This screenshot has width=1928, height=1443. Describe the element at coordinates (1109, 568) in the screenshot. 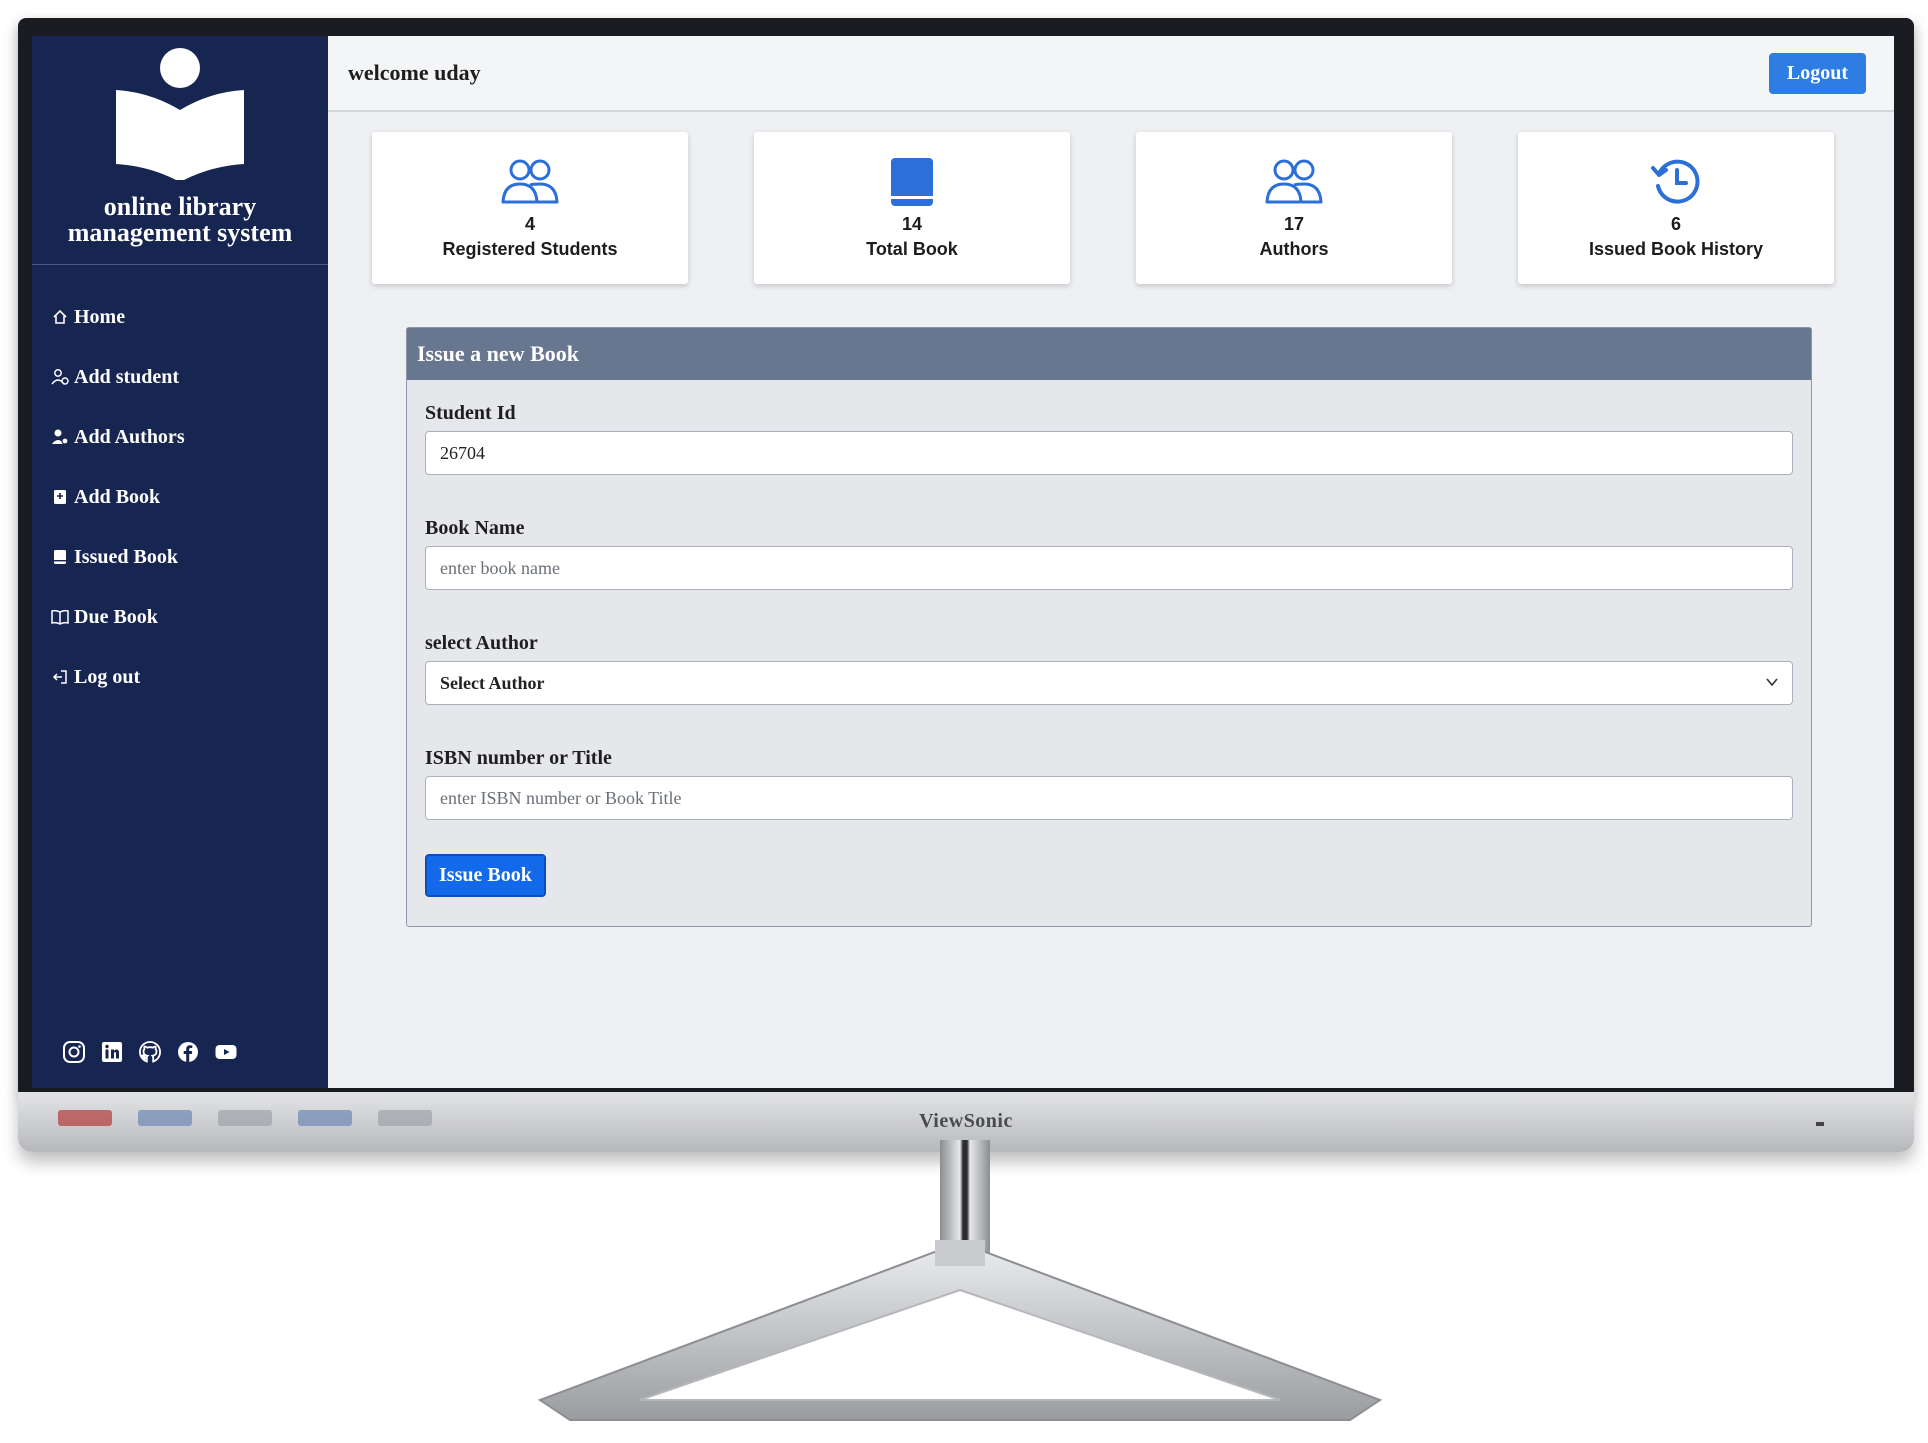

I see `book-name-input` at that location.